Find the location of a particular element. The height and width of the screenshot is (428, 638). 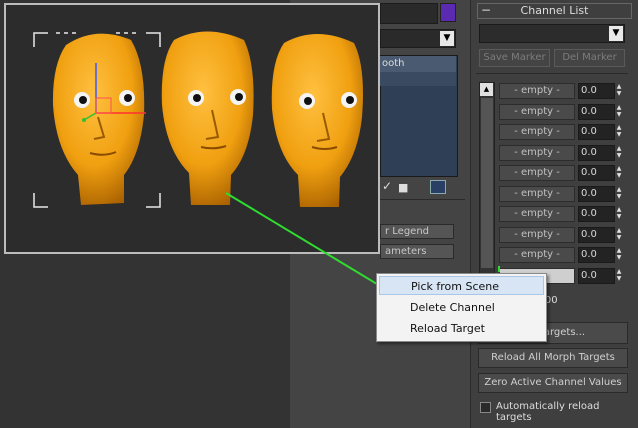

reload-target-menu-item: Reload Target is located at coordinates (461, 328).